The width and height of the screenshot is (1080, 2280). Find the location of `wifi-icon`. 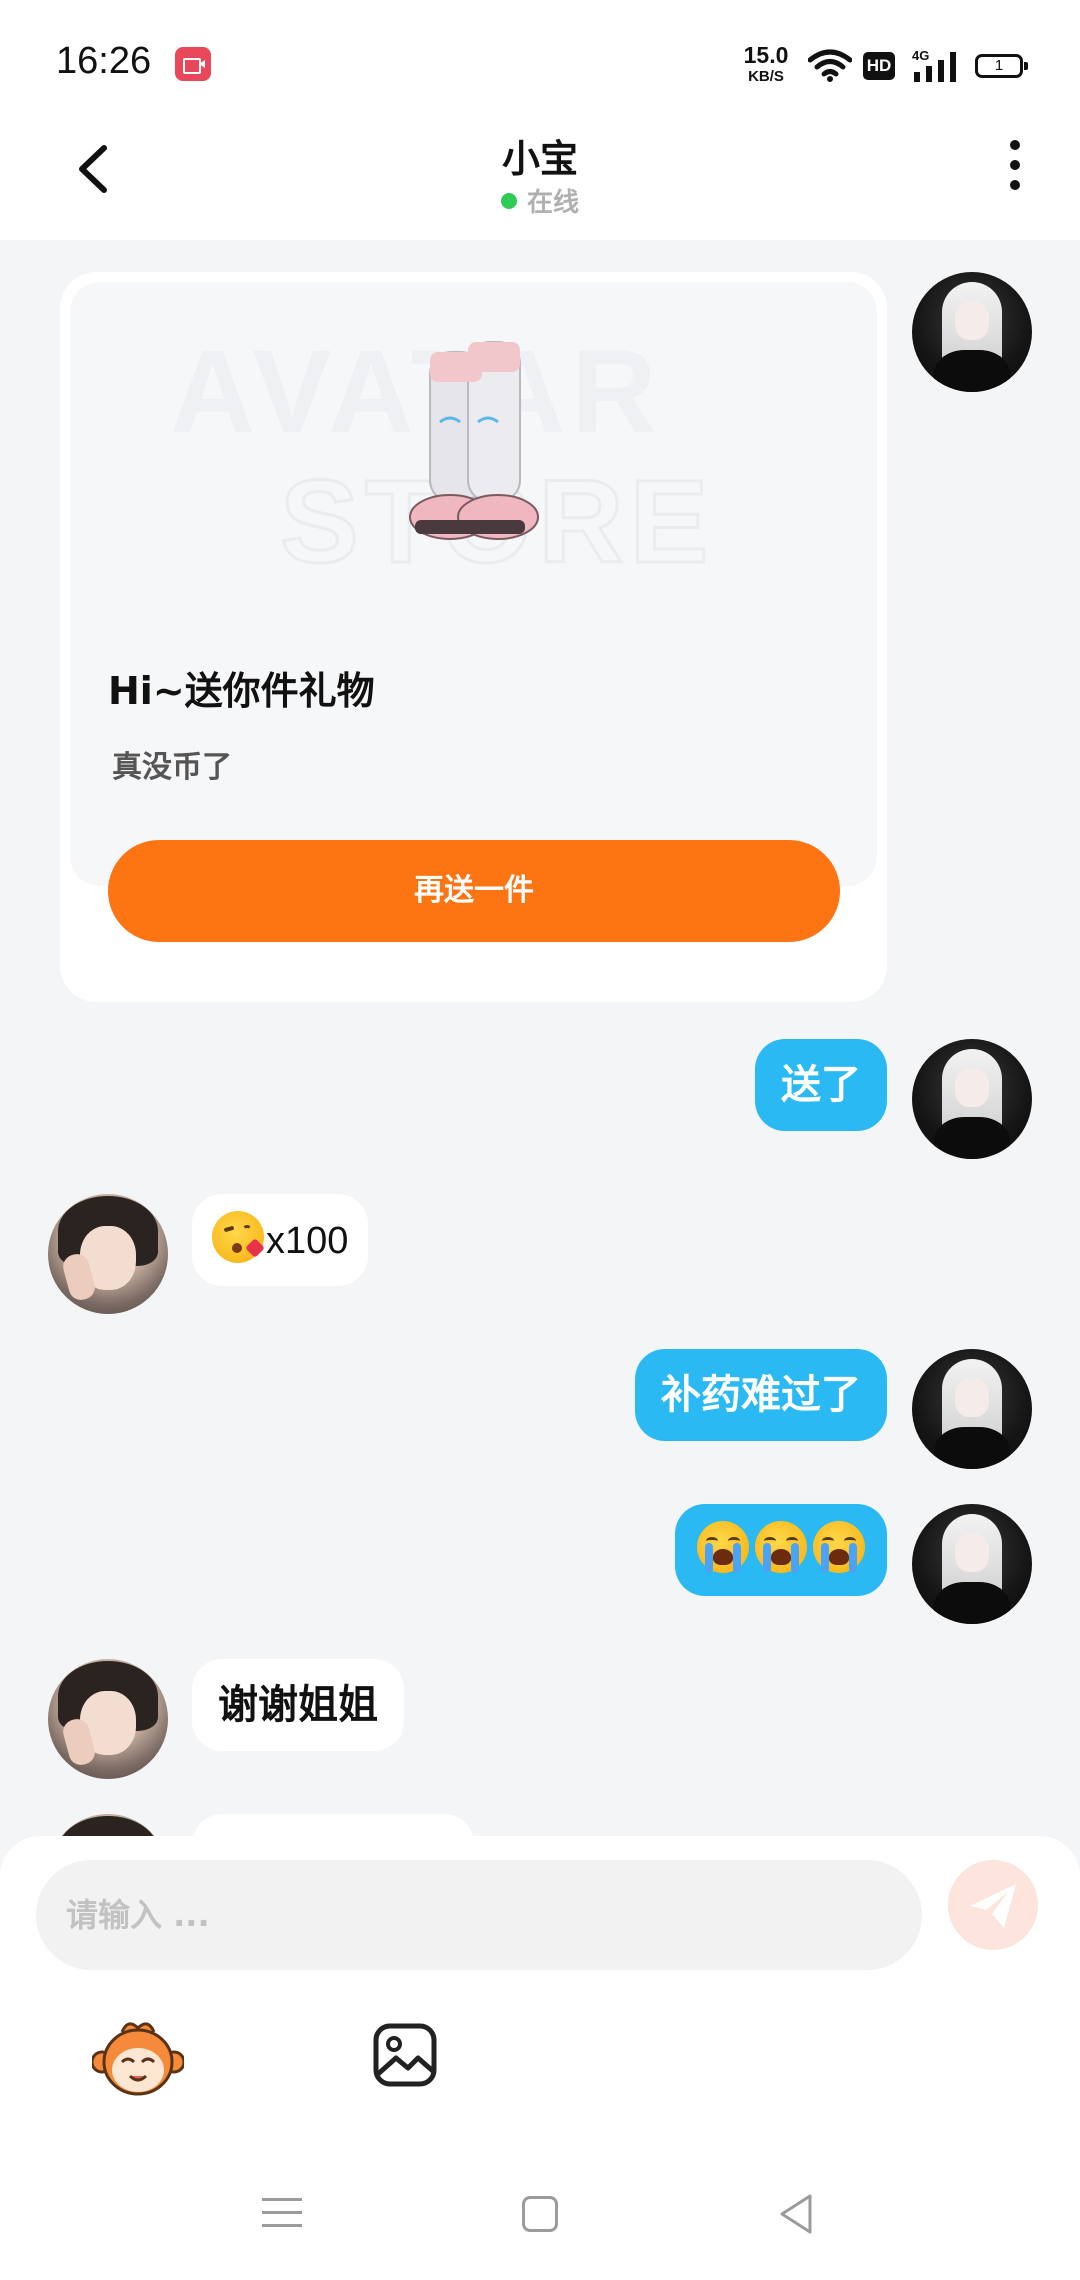

wifi-icon is located at coordinates (830, 65).